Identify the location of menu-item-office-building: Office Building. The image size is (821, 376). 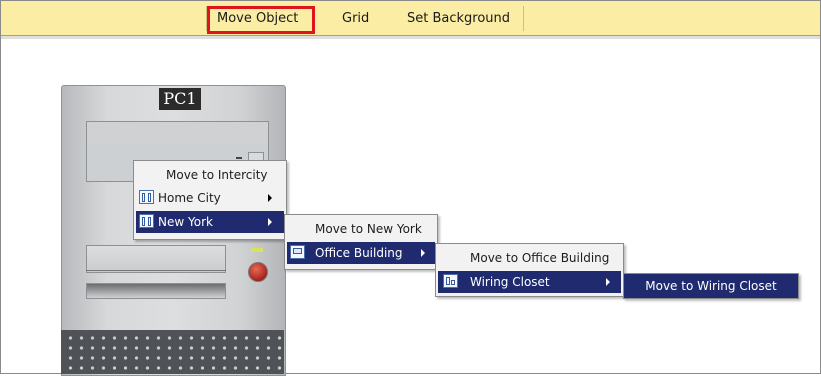
(361, 253).